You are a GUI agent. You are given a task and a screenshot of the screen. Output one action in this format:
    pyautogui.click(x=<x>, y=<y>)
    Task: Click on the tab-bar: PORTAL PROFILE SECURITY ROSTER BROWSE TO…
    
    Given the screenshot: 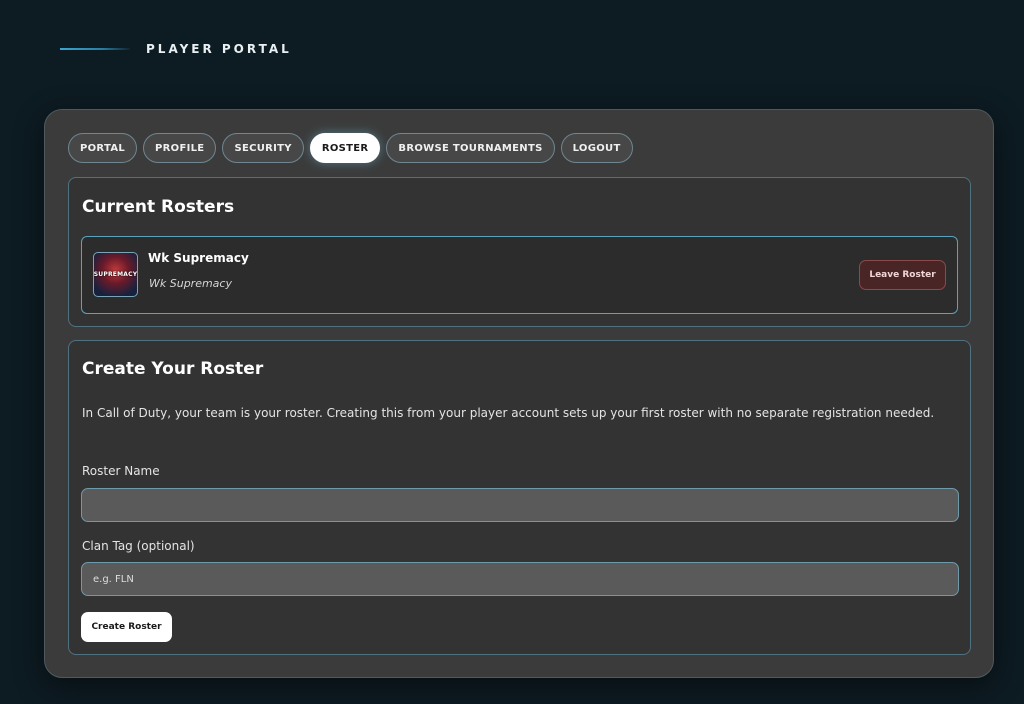 What is the action you would take?
    pyautogui.click(x=350, y=148)
    